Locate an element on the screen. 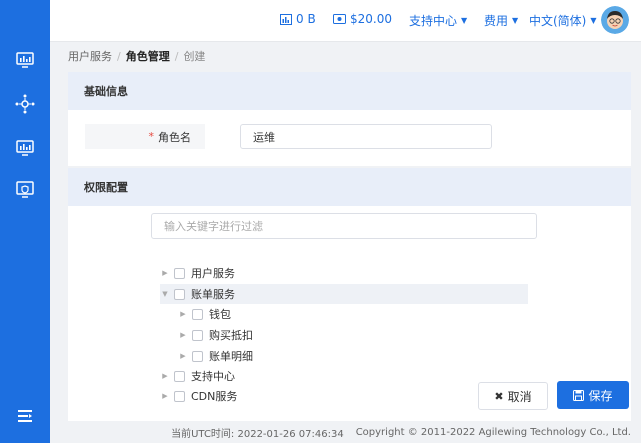 This screenshot has width=641, height=443. tree-node-billing-details: ▶ 账单明细 is located at coordinates (353, 356).